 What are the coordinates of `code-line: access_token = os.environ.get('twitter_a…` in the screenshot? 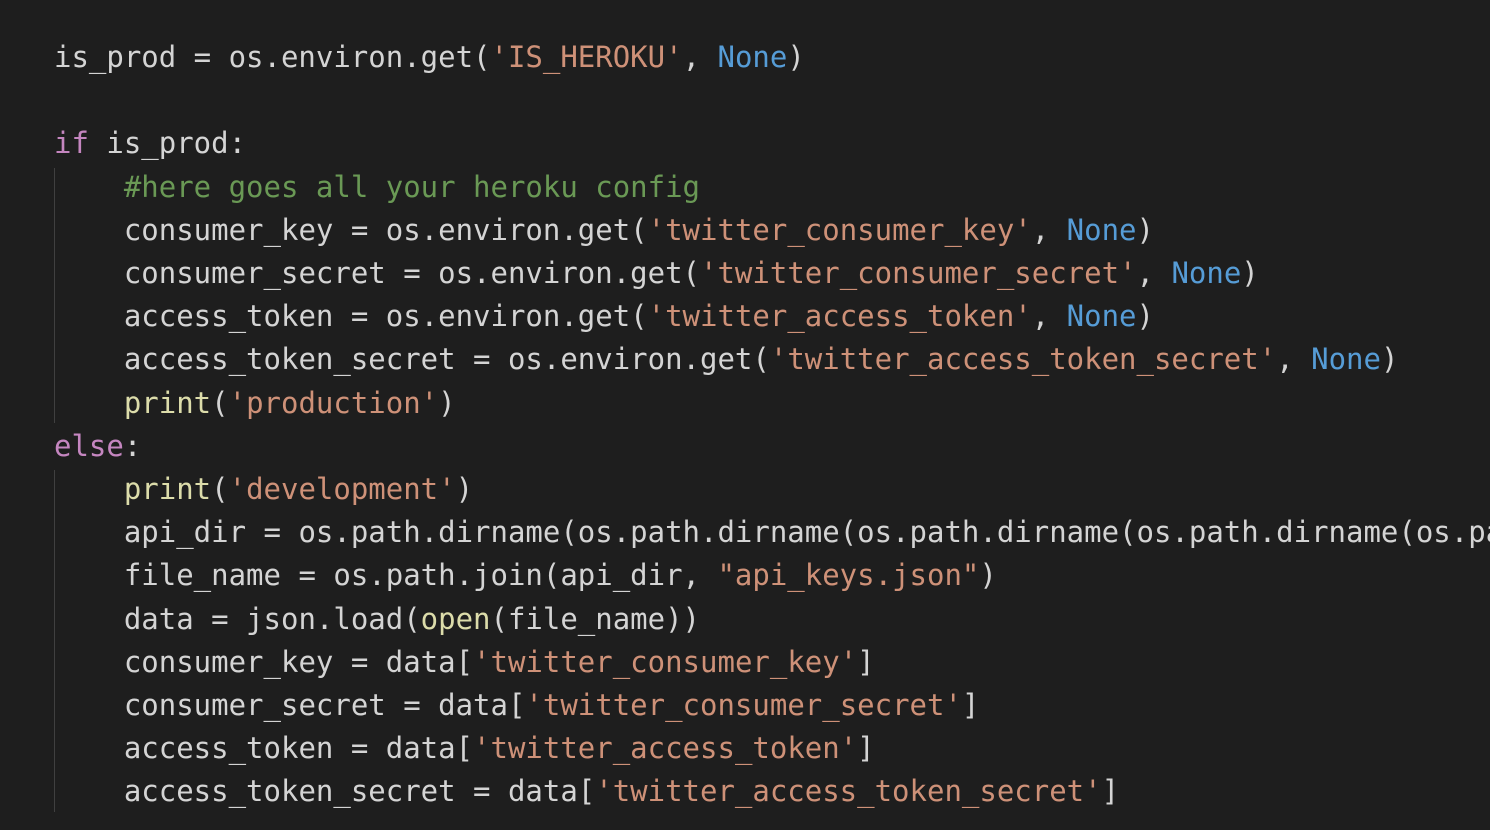 It's located at (604, 316).